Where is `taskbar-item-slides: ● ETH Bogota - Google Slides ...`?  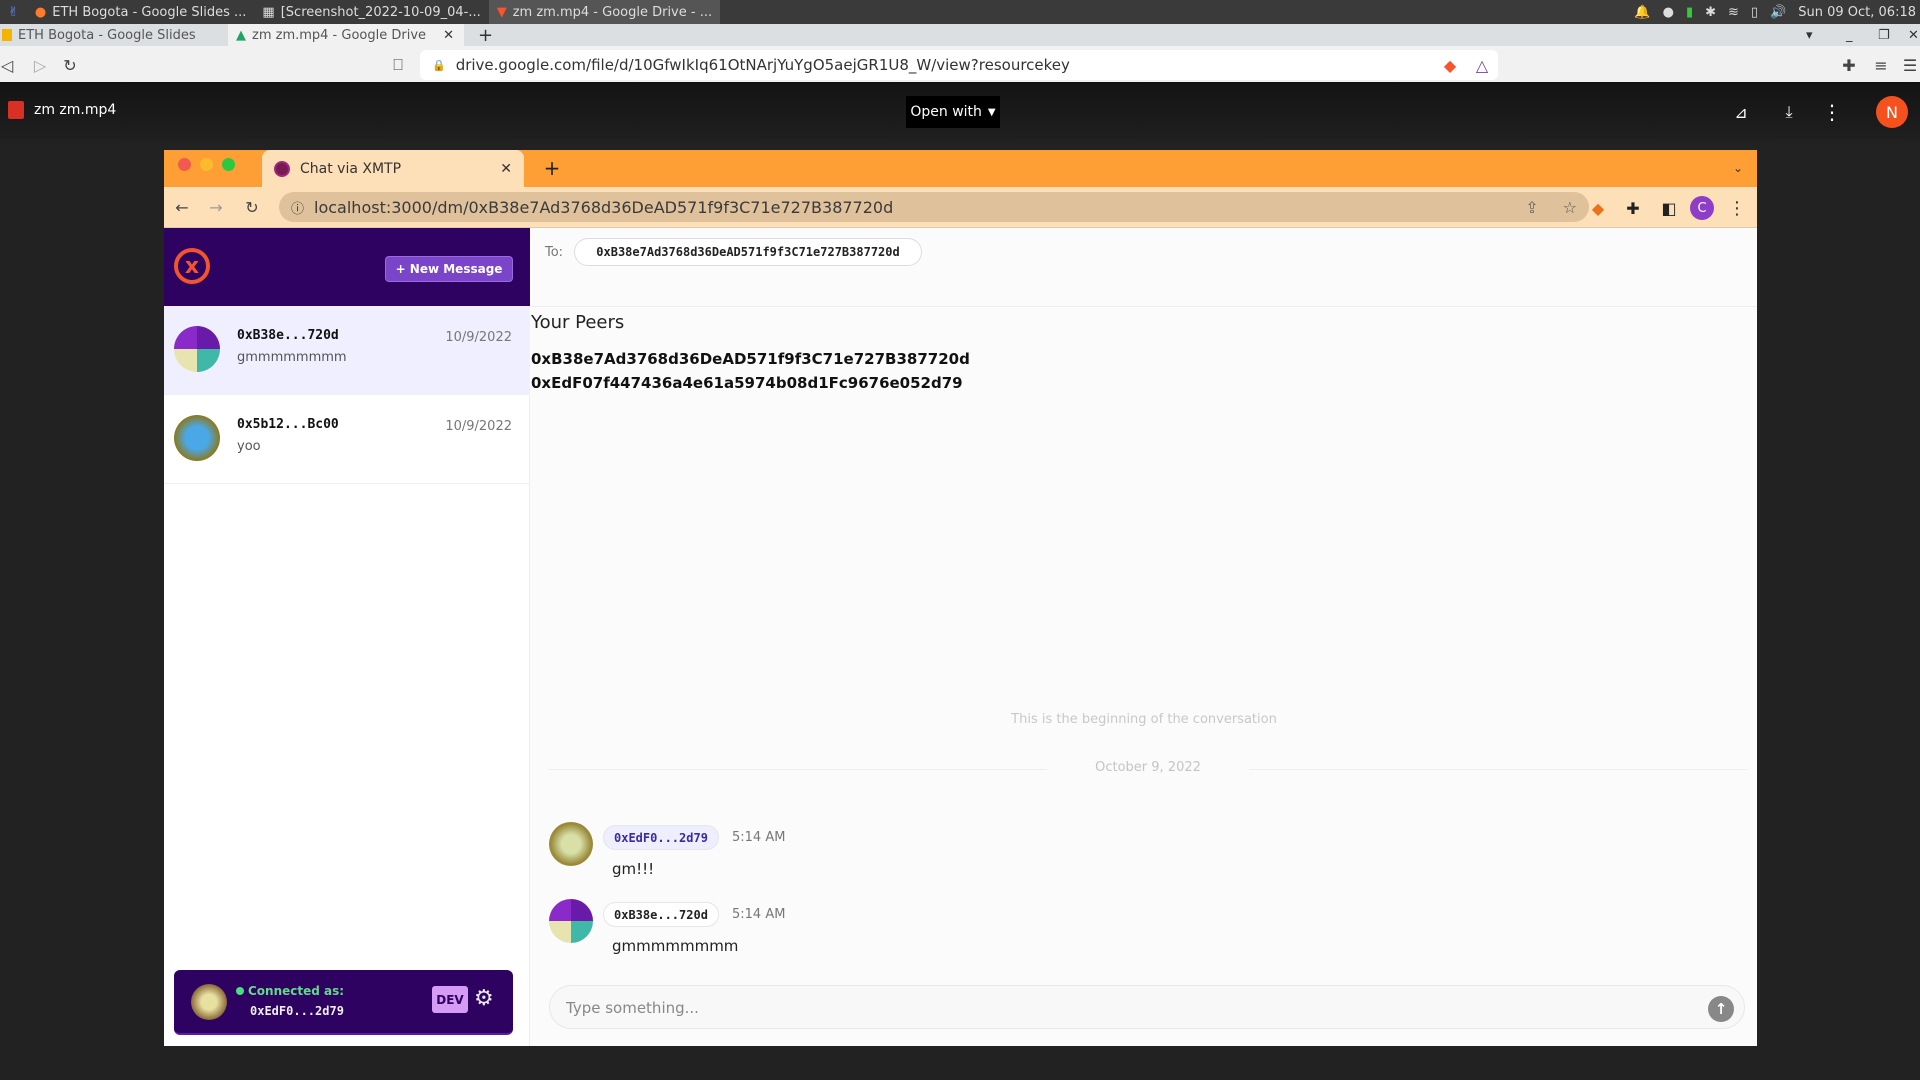 taskbar-item-slides: ● ETH Bogota - Google Slides ... is located at coordinates (141, 12).